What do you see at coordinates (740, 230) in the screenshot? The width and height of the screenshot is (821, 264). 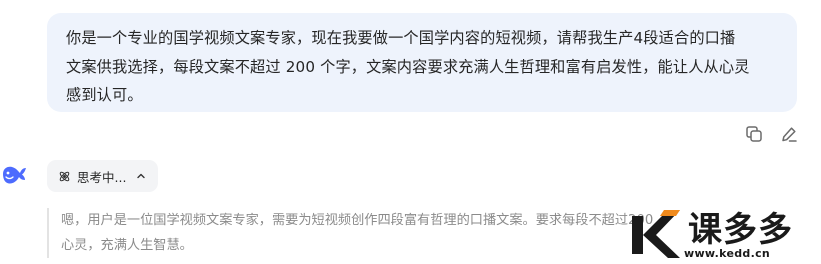 I see `watermark-brand: 课多多` at bounding box center [740, 230].